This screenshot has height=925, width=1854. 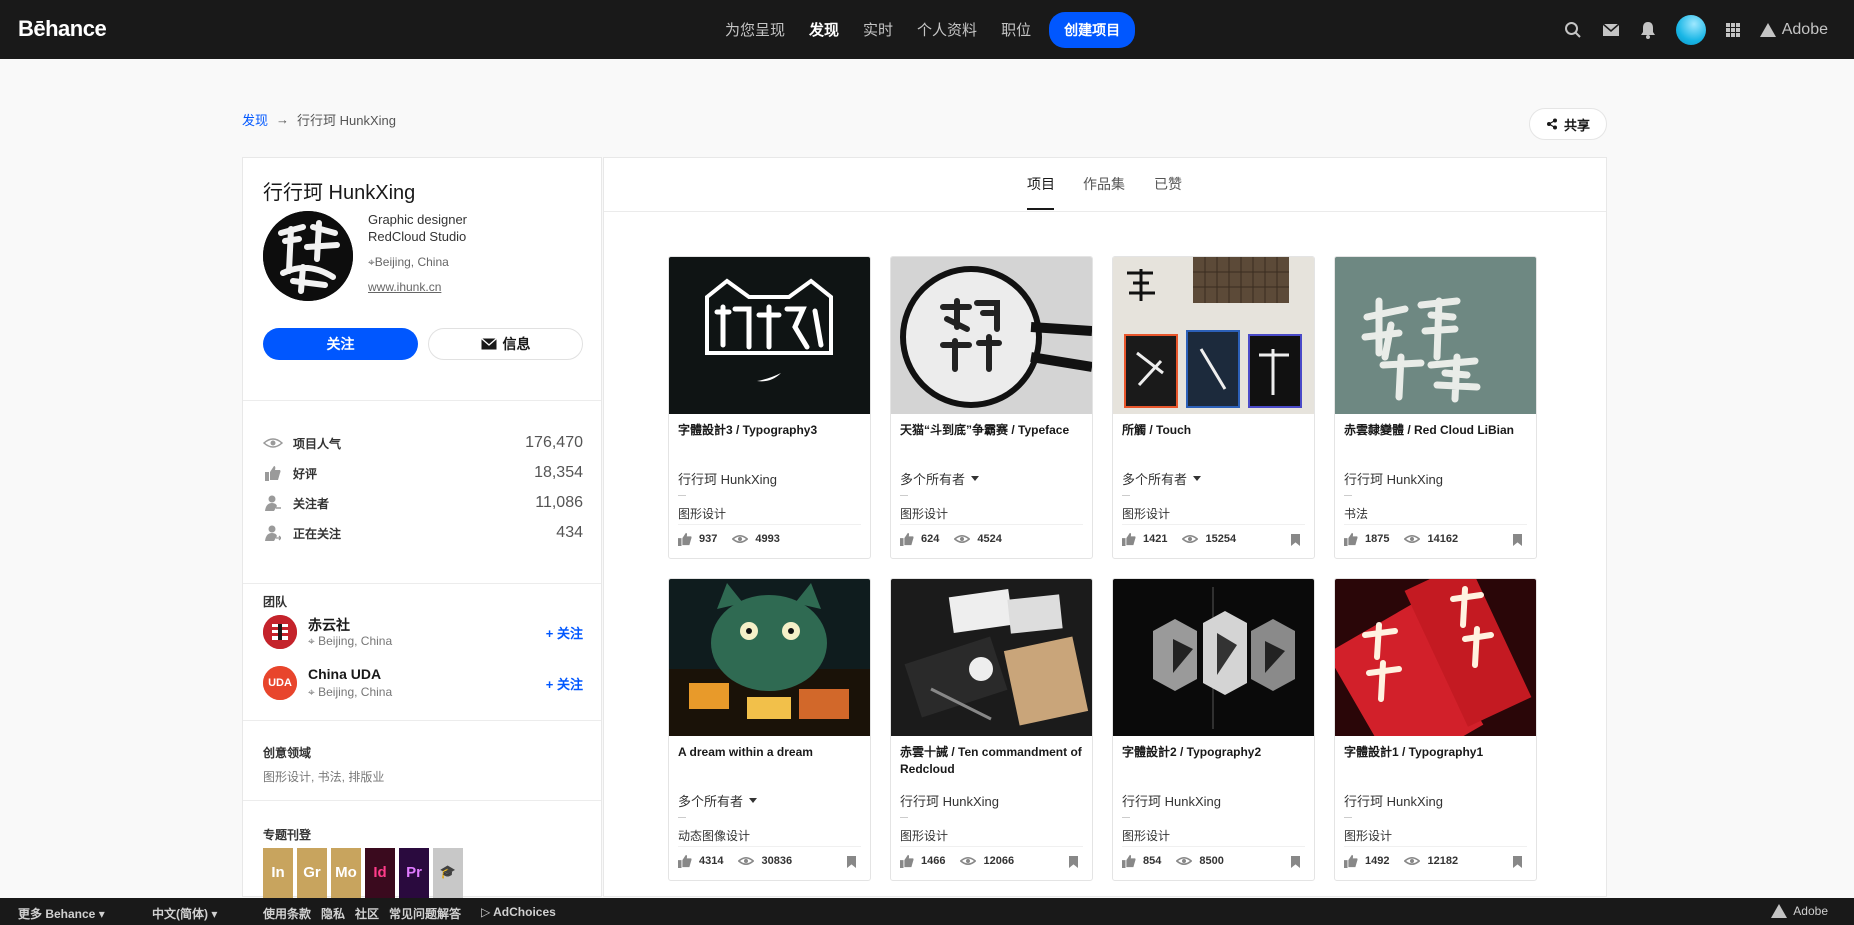 What do you see at coordinates (425, 913) in the screenshot?
I see `footer-faq-link: 常见问题解答` at bounding box center [425, 913].